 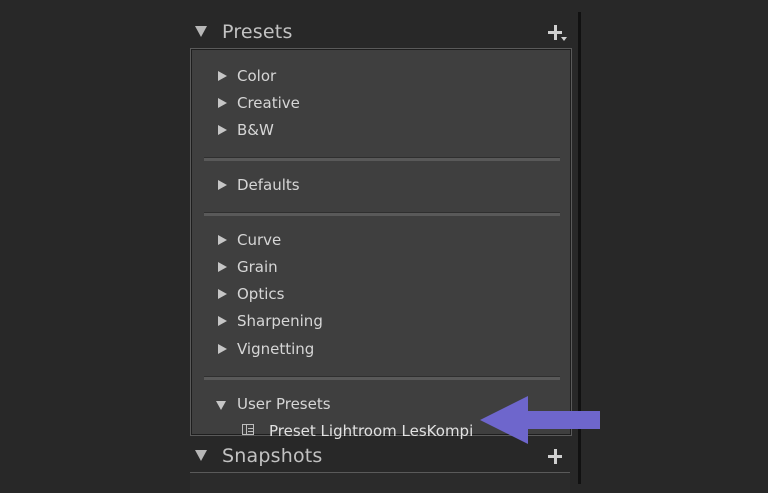 I want to click on folder-label: Optics, so click(x=261, y=294).